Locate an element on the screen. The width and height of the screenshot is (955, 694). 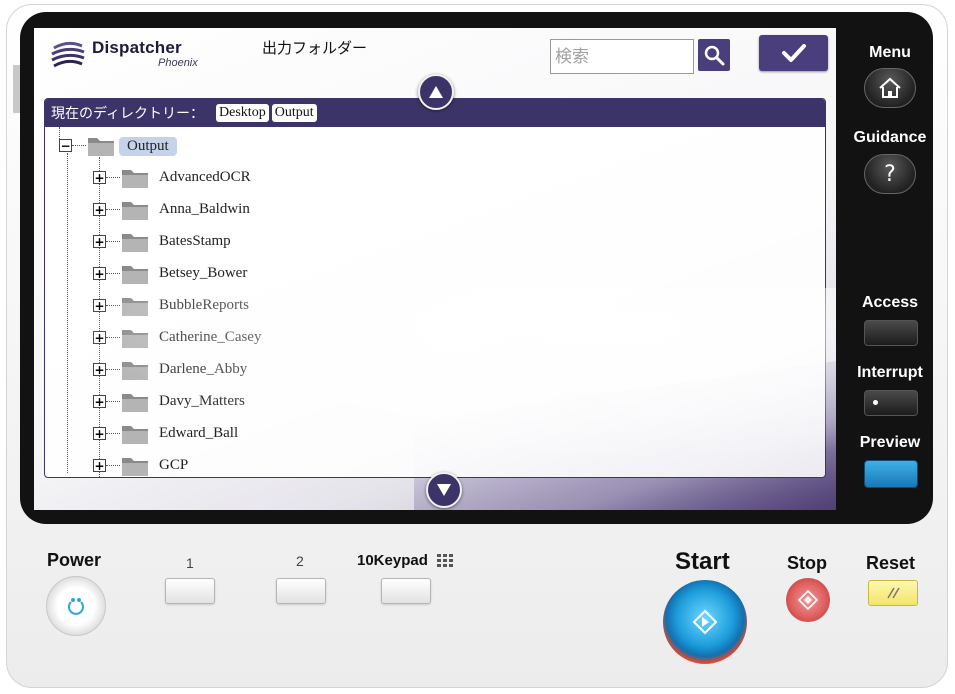
power-button is located at coordinates (76, 606).